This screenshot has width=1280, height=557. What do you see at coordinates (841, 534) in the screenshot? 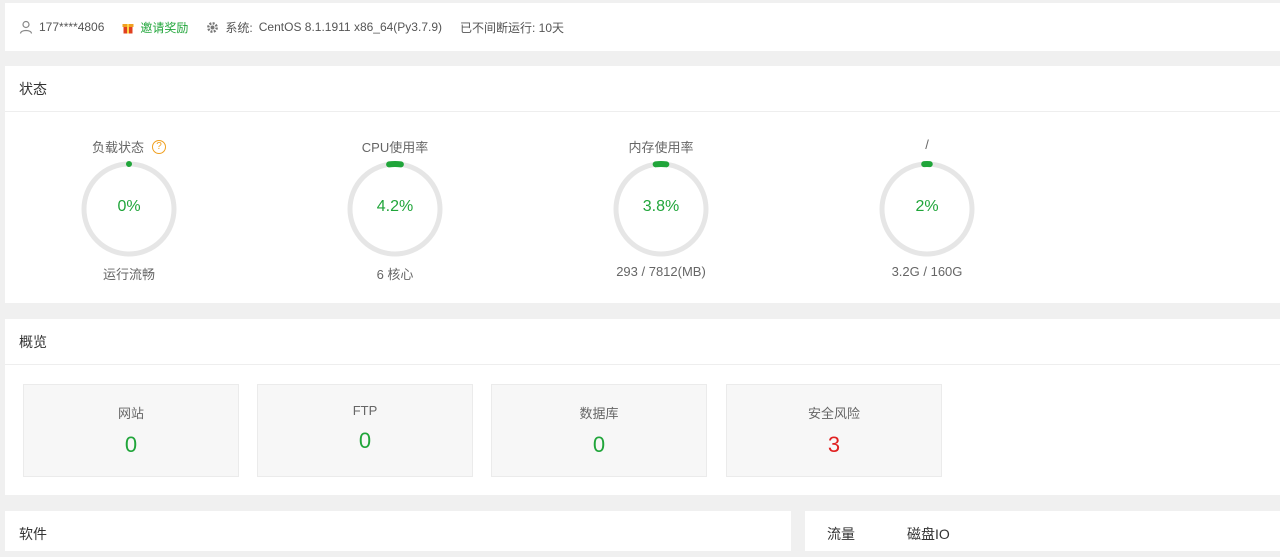
I see `tab-traffic: 流量` at bounding box center [841, 534].